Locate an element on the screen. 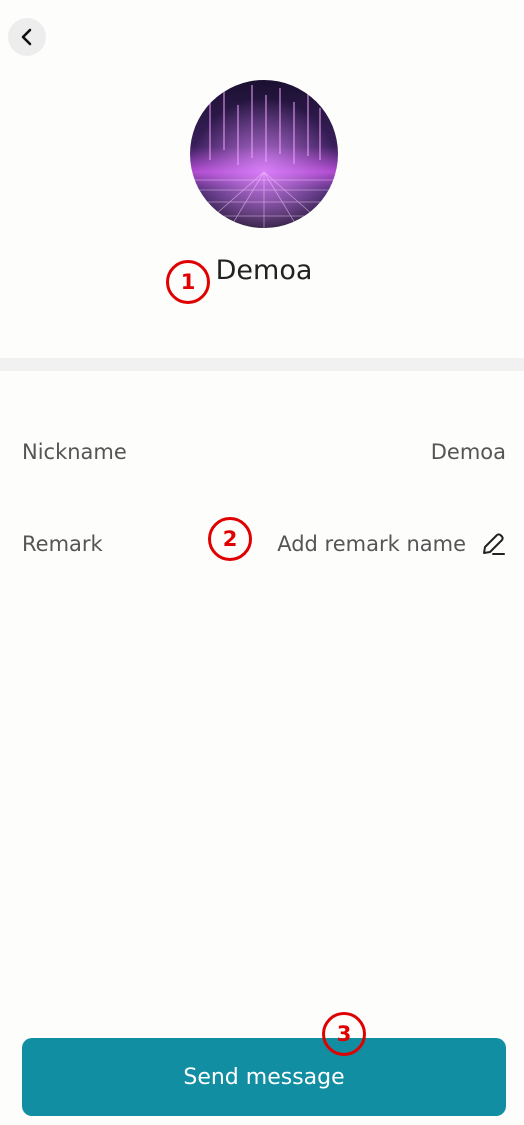  send-message-button: Send message is located at coordinates (264, 1077).